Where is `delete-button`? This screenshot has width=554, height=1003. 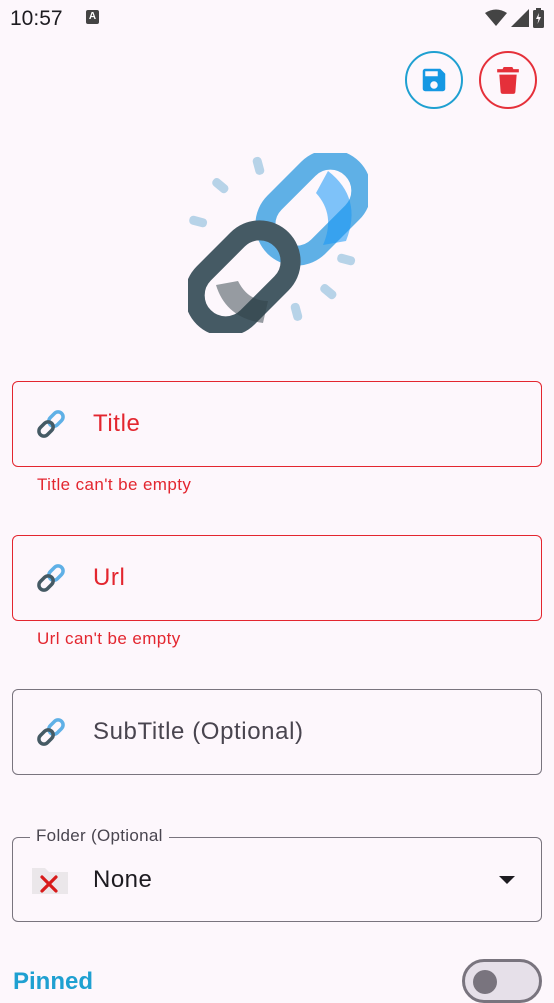
delete-button is located at coordinates (508, 80).